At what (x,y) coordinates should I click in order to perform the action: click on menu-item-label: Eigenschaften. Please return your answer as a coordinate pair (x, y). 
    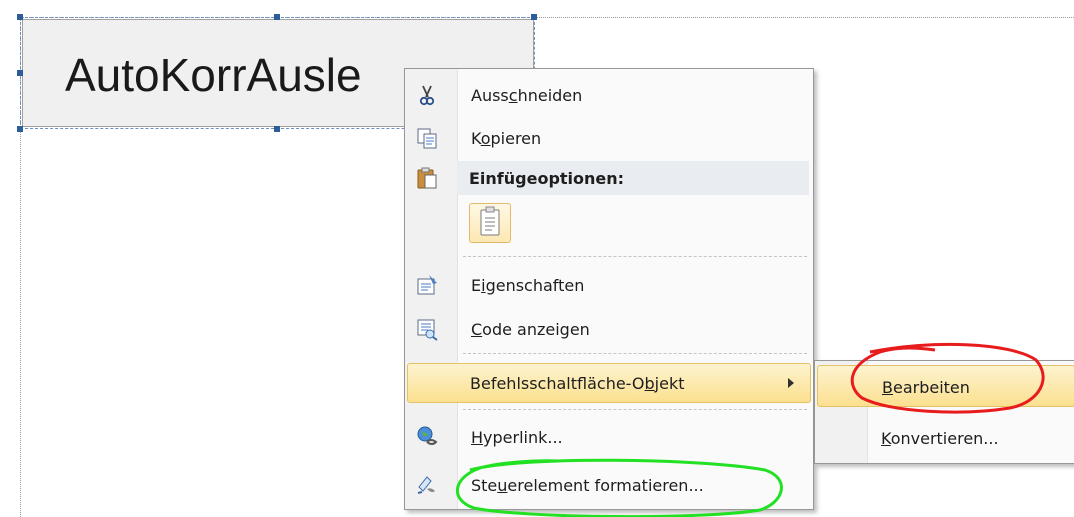
    Looking at the image, I should click on (528, 285).